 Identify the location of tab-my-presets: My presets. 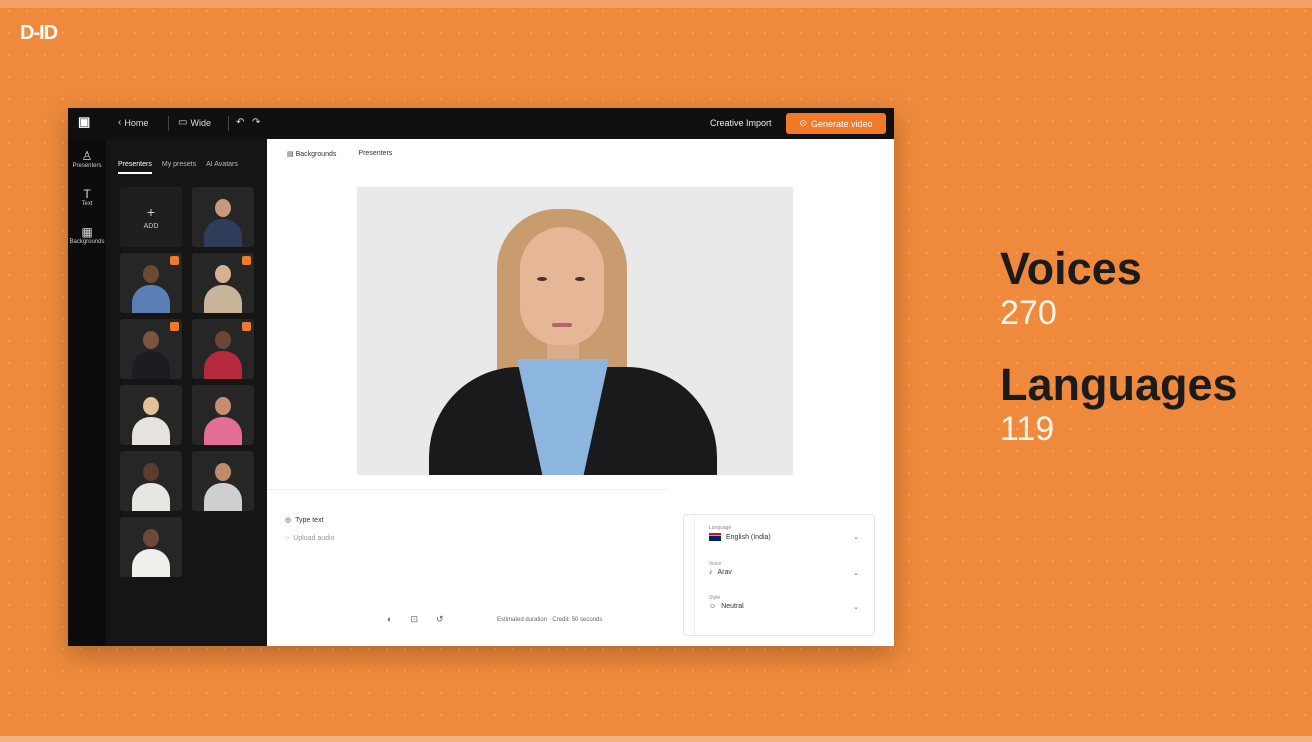
(179, 167).